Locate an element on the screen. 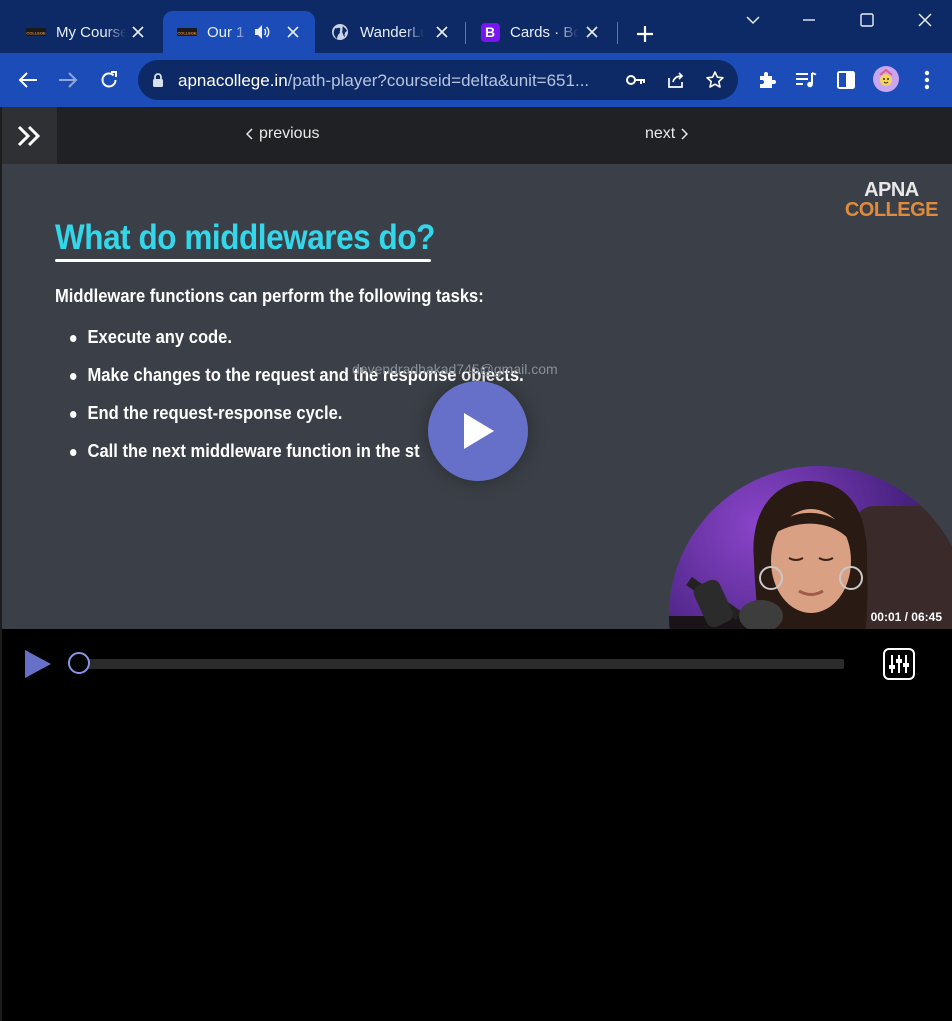 The width and height of the screenshot is (952, 1021). share-icon is located at coordinates (676, 82).